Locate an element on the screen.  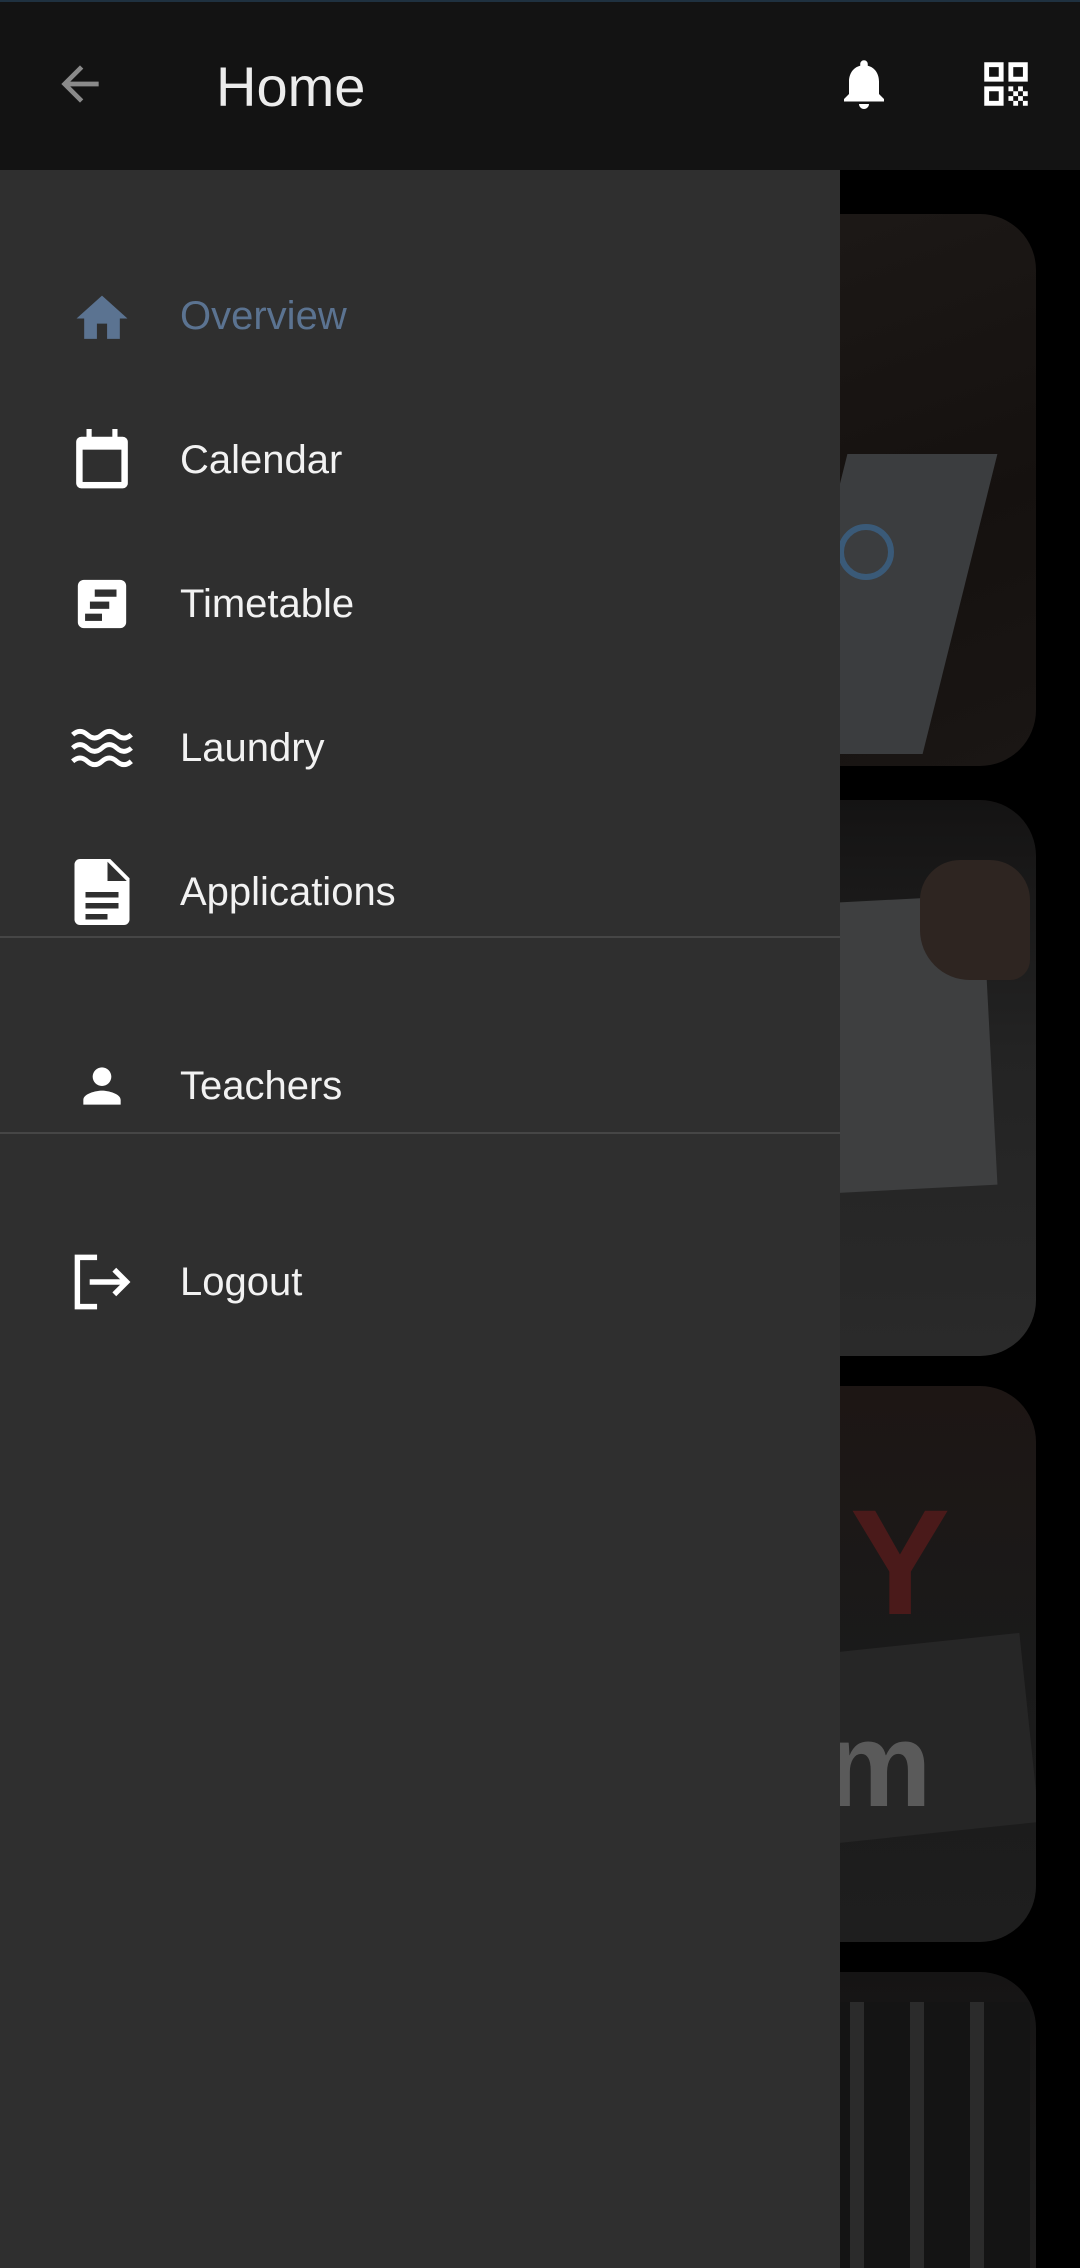
card-image-letter: m is located at coordinates (878, 1765).